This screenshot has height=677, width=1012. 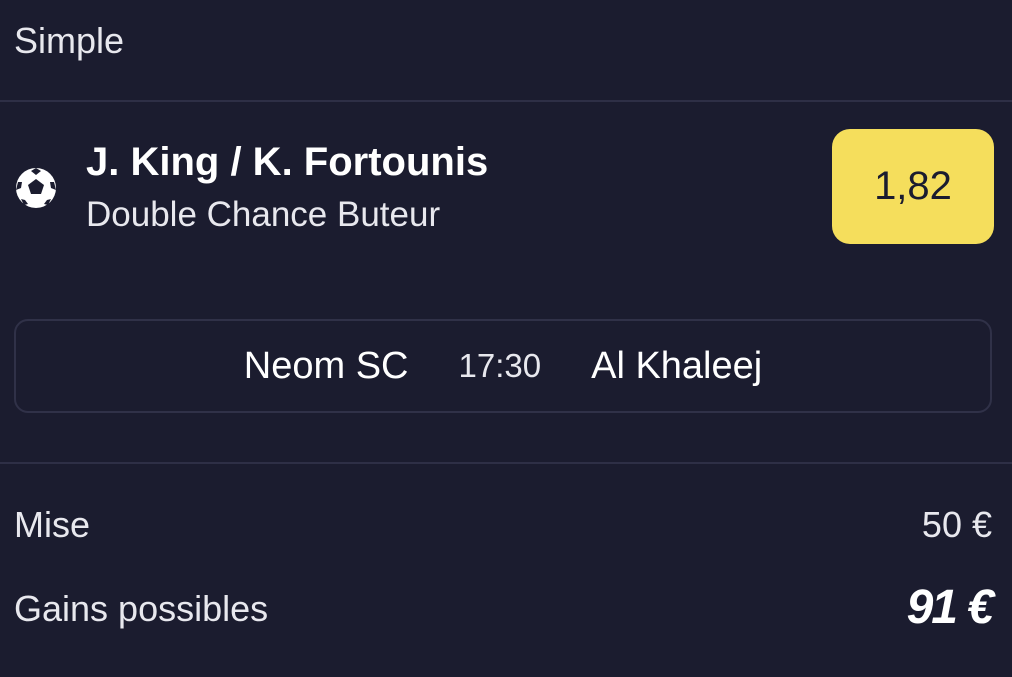 What do you see at coordinates (326, 365) in the screenshot?
I see `home-team: Neom SC` at bounding box center [326, 365].